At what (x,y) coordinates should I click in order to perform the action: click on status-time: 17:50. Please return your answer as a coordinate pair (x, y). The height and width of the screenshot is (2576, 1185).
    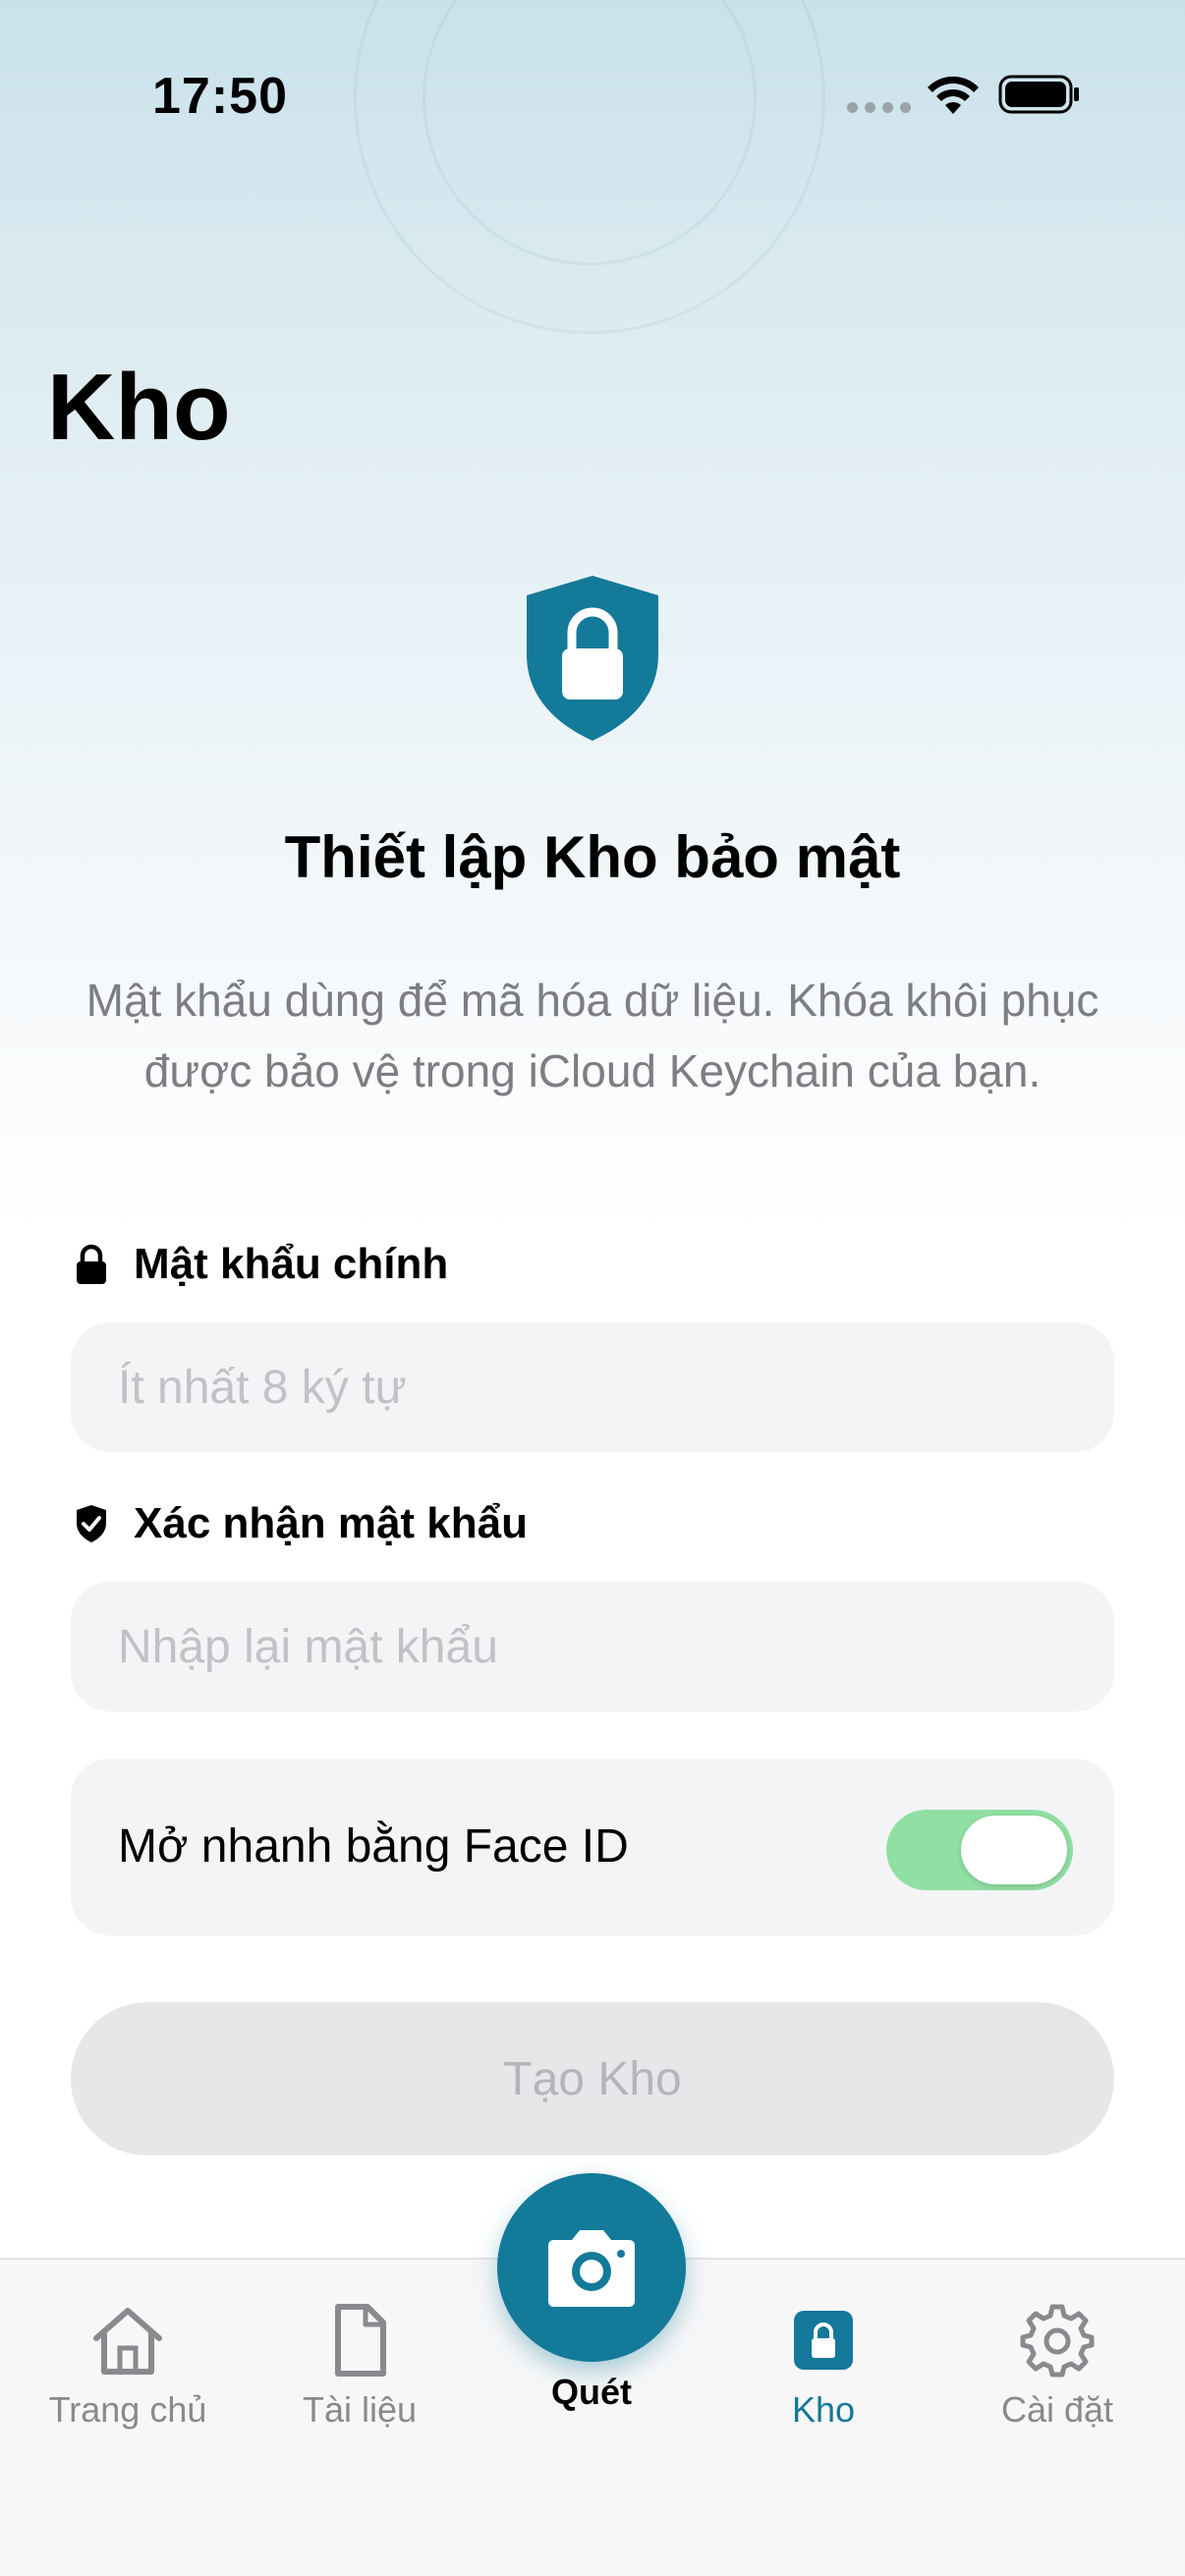
    Looking at the image, I should click on (220, 96).